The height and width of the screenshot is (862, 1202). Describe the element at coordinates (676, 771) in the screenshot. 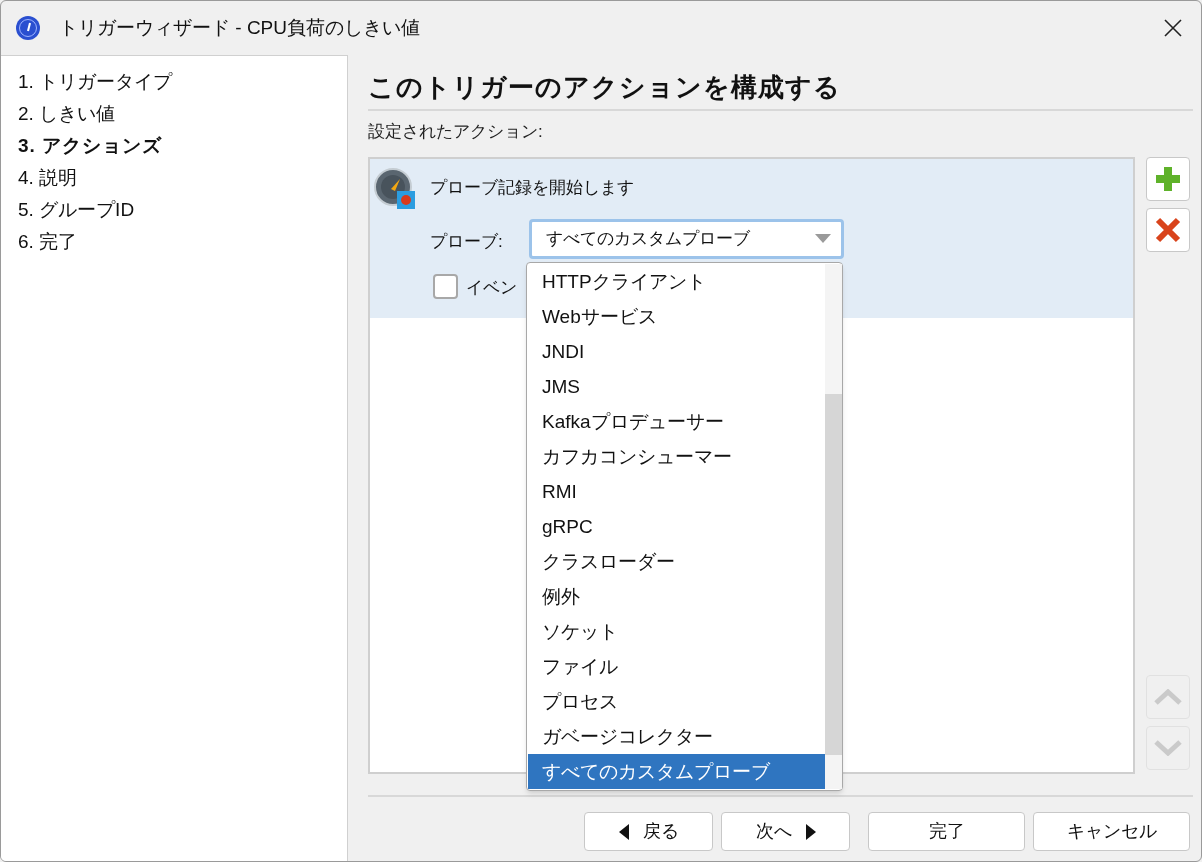

I see `dropdown-option: すべてのカスタムプローブ` at that location.